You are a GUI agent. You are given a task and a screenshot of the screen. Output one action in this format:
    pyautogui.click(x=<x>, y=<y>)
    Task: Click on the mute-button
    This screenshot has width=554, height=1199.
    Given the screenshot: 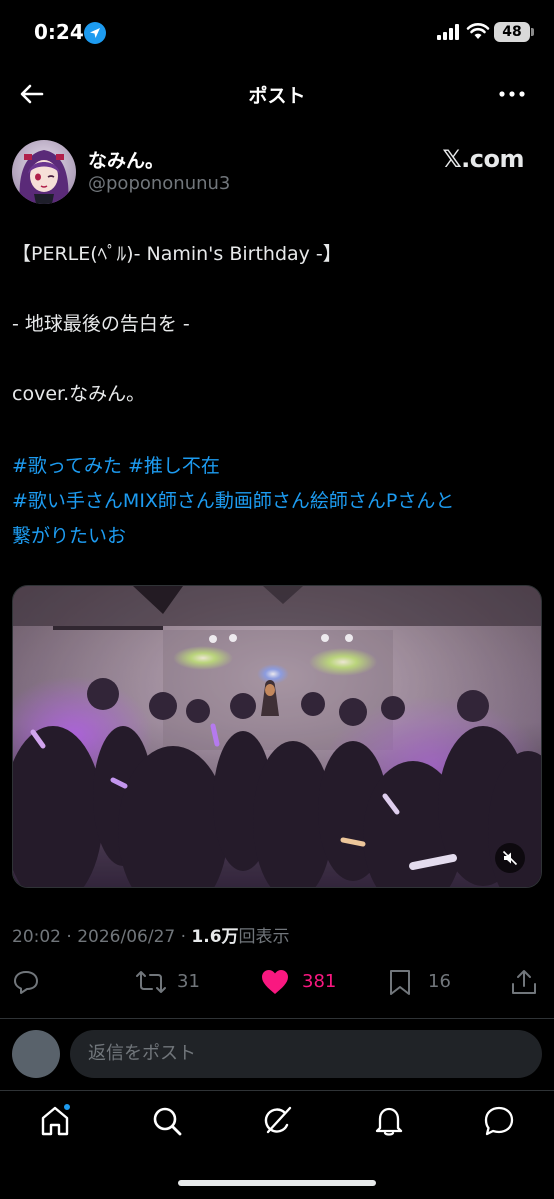 What is the action you would take?
    pyautogui.click(x=510, y=858)
    